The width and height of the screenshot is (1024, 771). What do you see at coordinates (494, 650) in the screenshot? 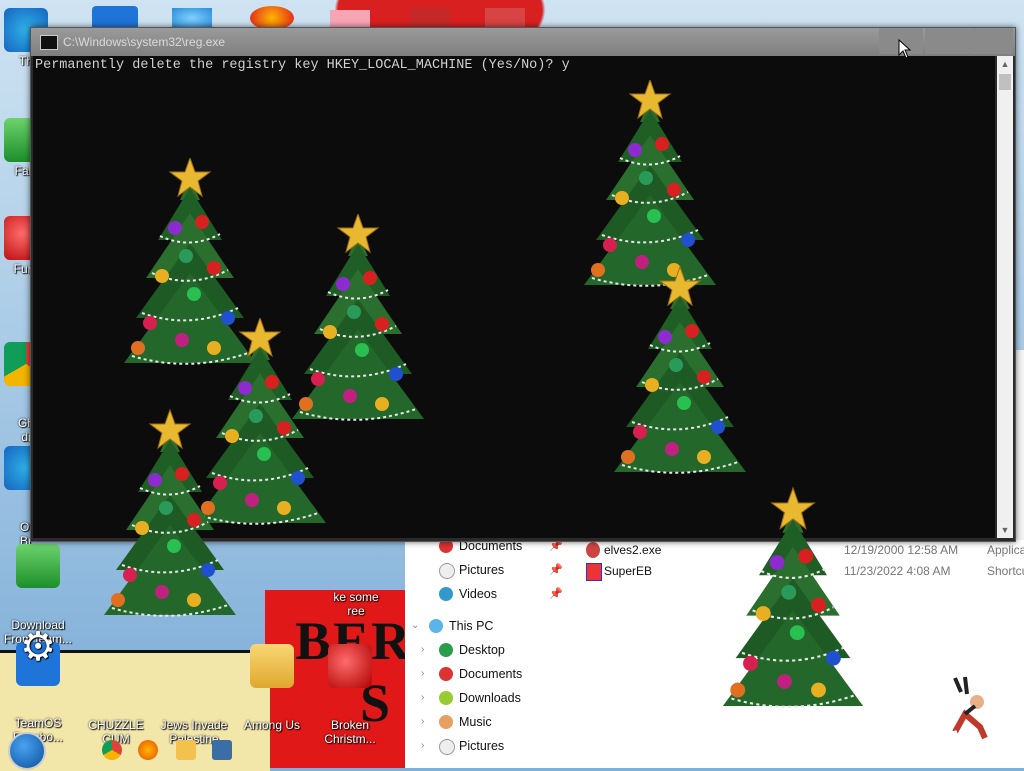
I see `nav-item-desktop: › Desktop` at bounding box center [494, 650].